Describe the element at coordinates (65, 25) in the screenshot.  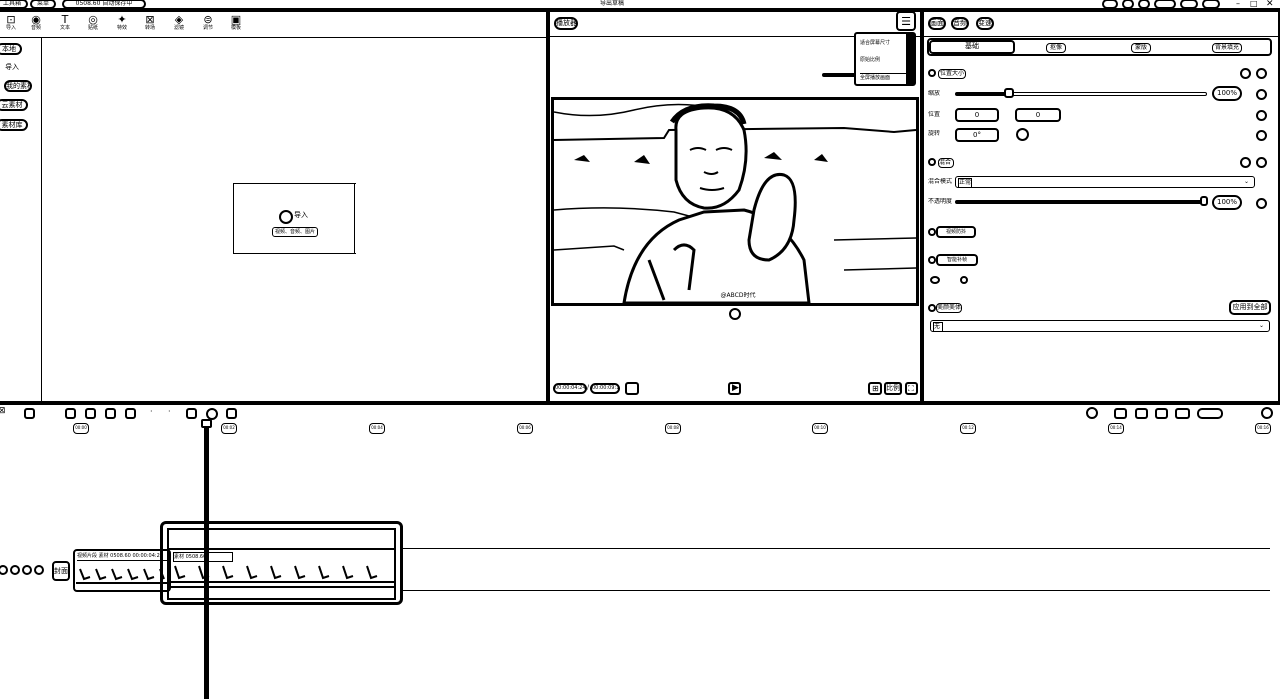
I see `toolbar-text: T 文本` at that location.